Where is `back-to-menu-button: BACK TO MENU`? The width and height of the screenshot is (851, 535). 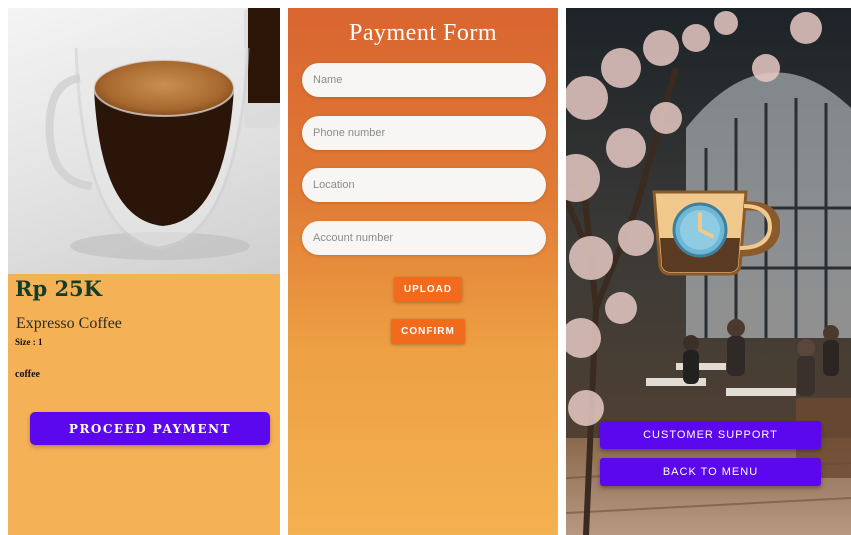
back-to-menu-button: BACK TO MENU is located at coordinates (710, 472).